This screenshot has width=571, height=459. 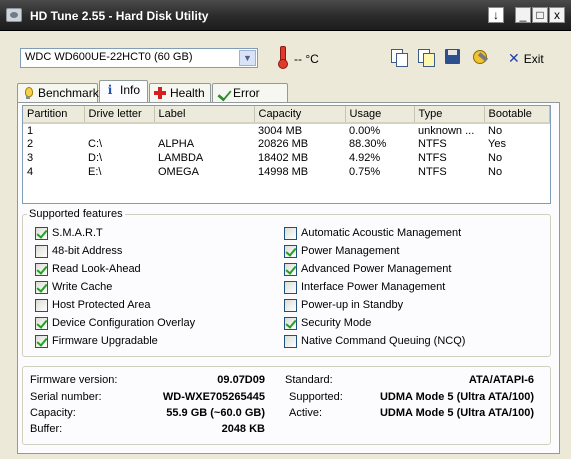 I want to click on table-cell: 0.00%, so click(x=365, y=130).